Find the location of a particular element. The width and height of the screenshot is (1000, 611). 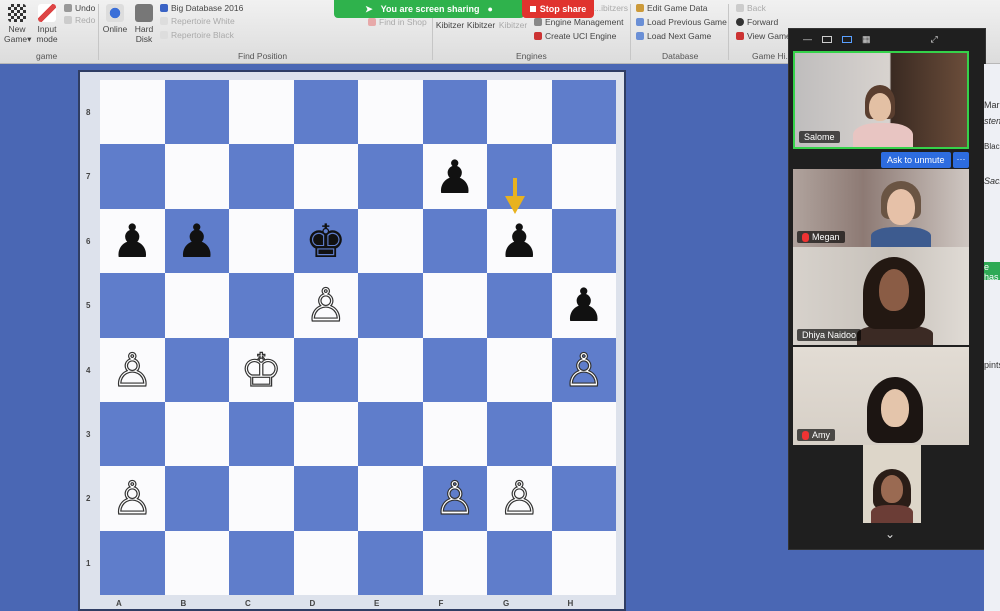

square-c6 is located at coordinates (261, 241).